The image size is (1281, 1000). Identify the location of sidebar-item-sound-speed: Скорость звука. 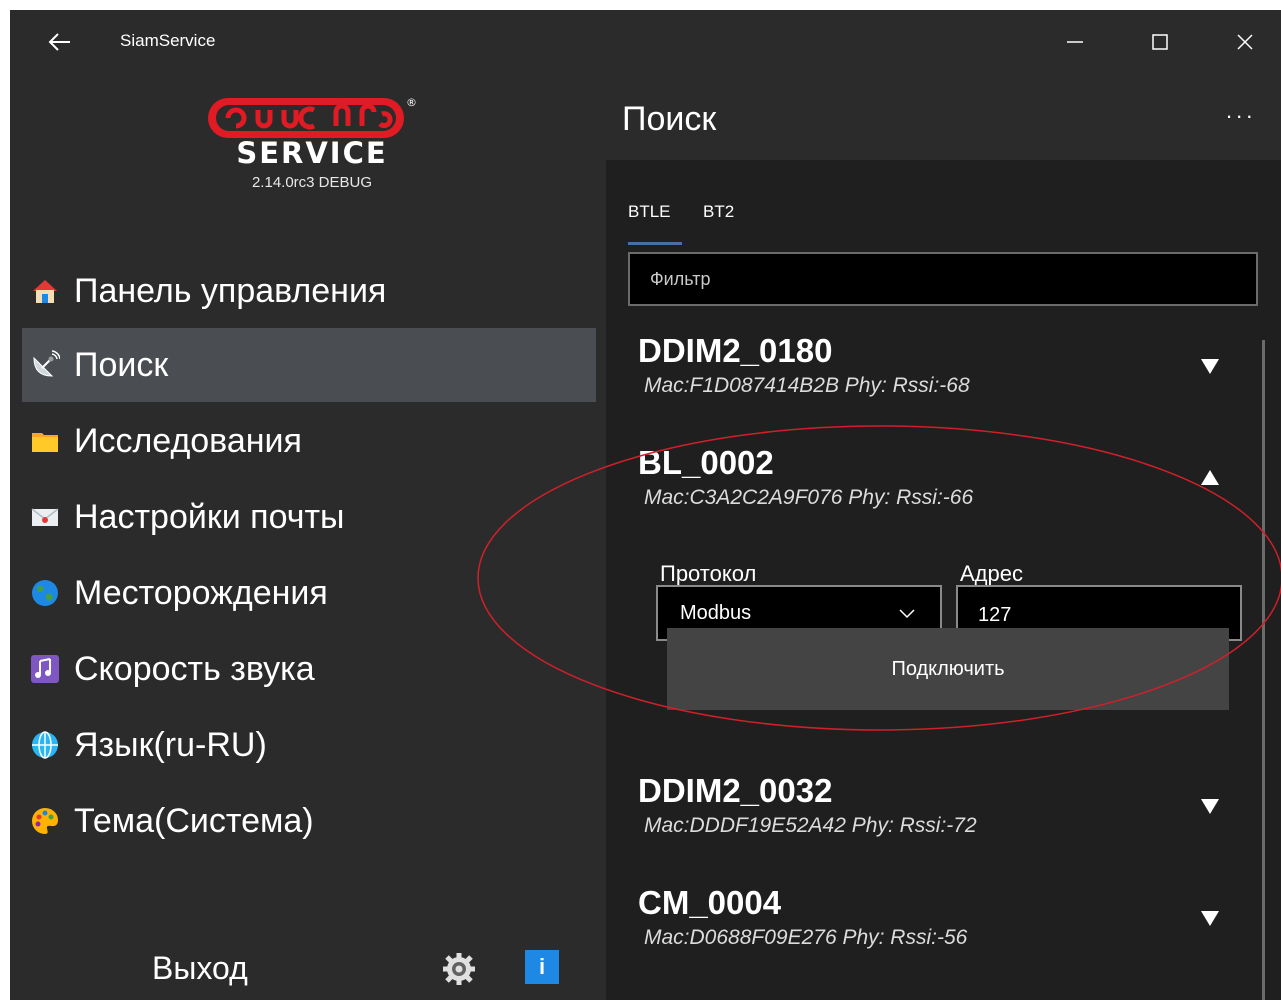
(309, 669).